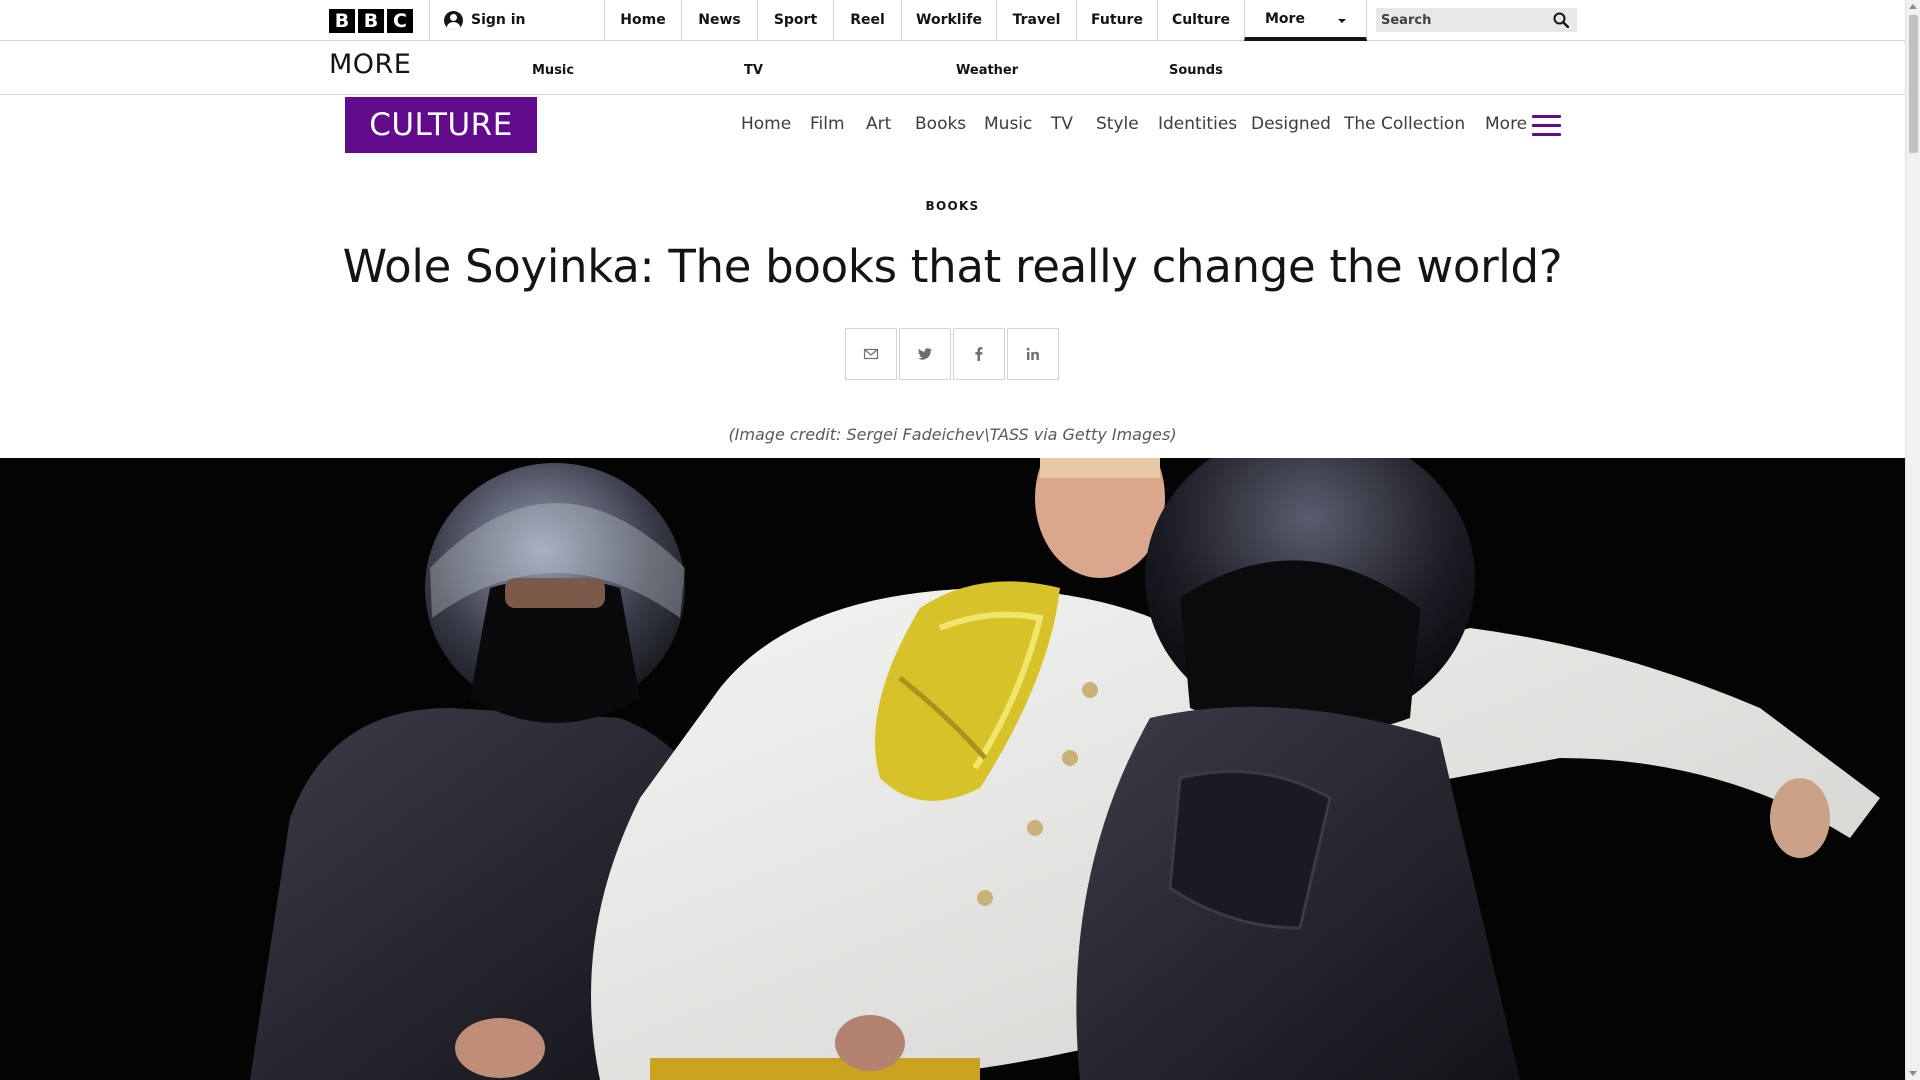  Describe the element at coordinates (753, 70) in the screenshot. I see `more-link-tv: TV` at that location.